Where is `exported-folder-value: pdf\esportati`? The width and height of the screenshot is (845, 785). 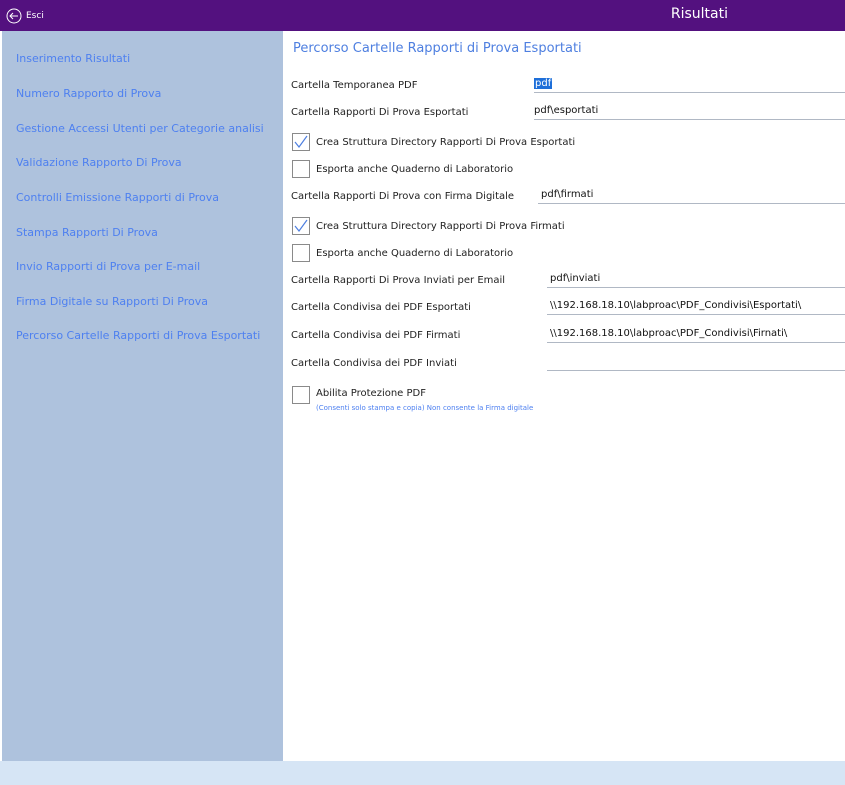 exported-folder-value: pdf\esportati is located at coordinates (566, 110).